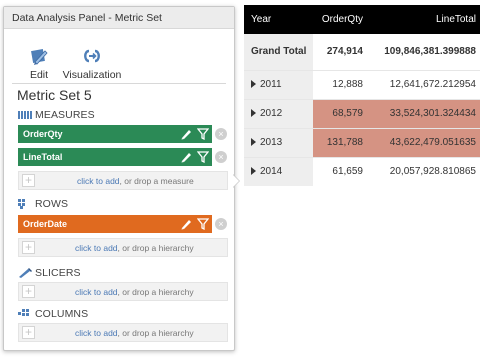 This screenshot has width=490, height=359. I want to click on panel-toolbar: Edit Visualization, so click(119, 56).